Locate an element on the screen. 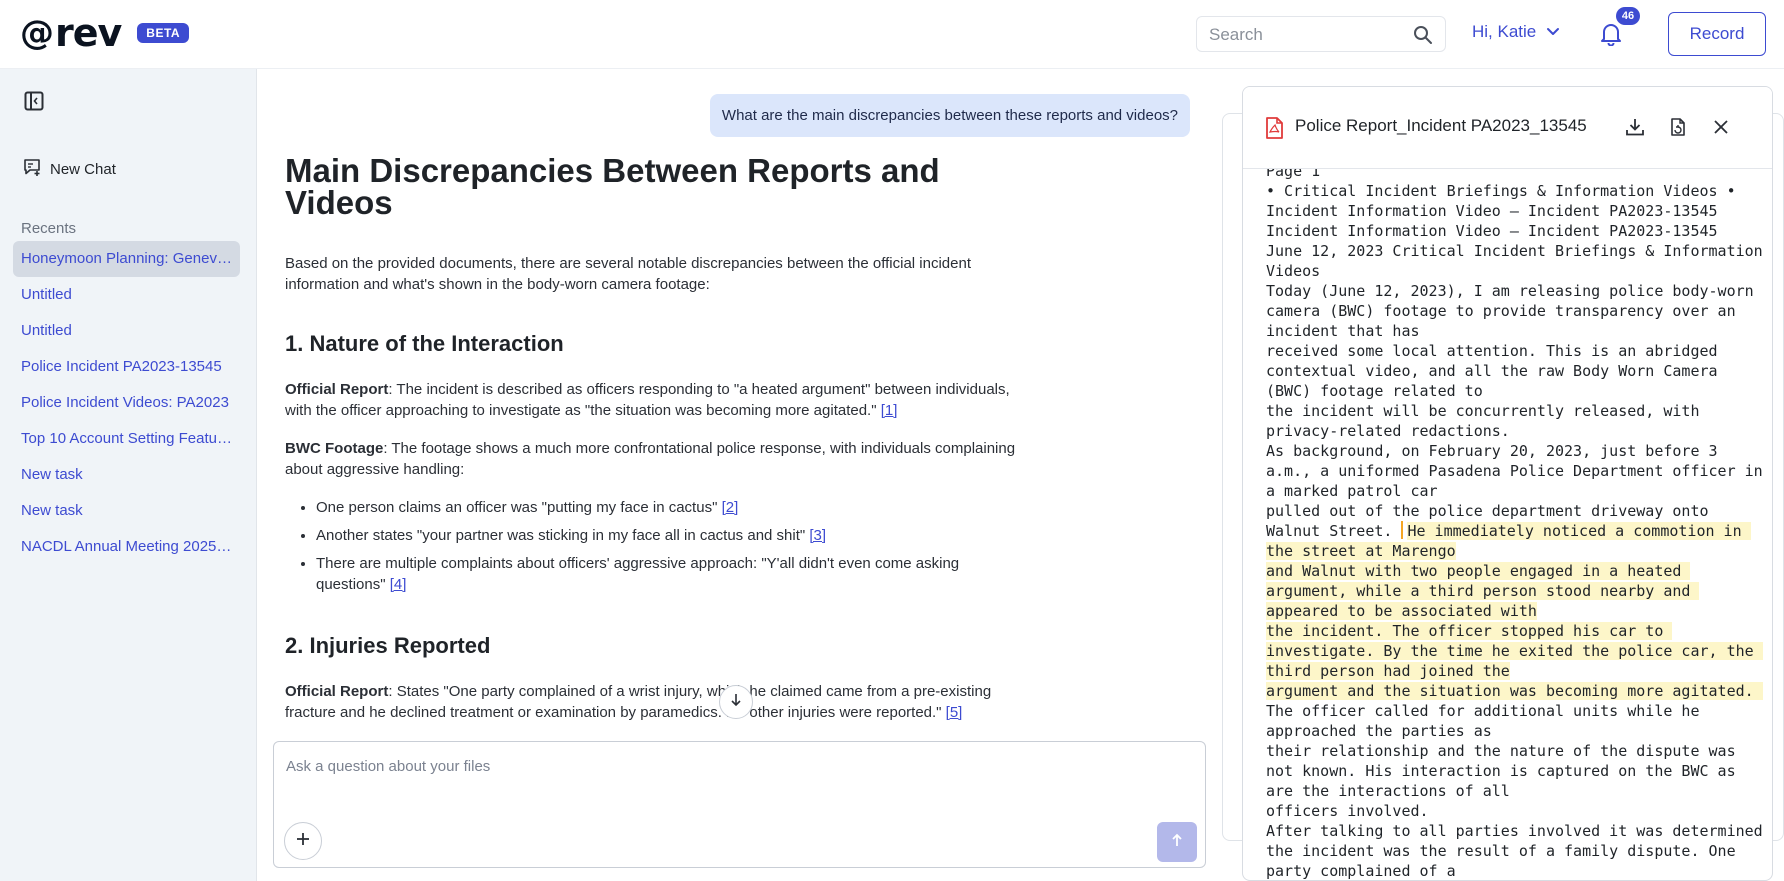 The height and width of the screenshot is (881, 1784). user-menu: Hi, Katie is located at coordinates (1516, 32).